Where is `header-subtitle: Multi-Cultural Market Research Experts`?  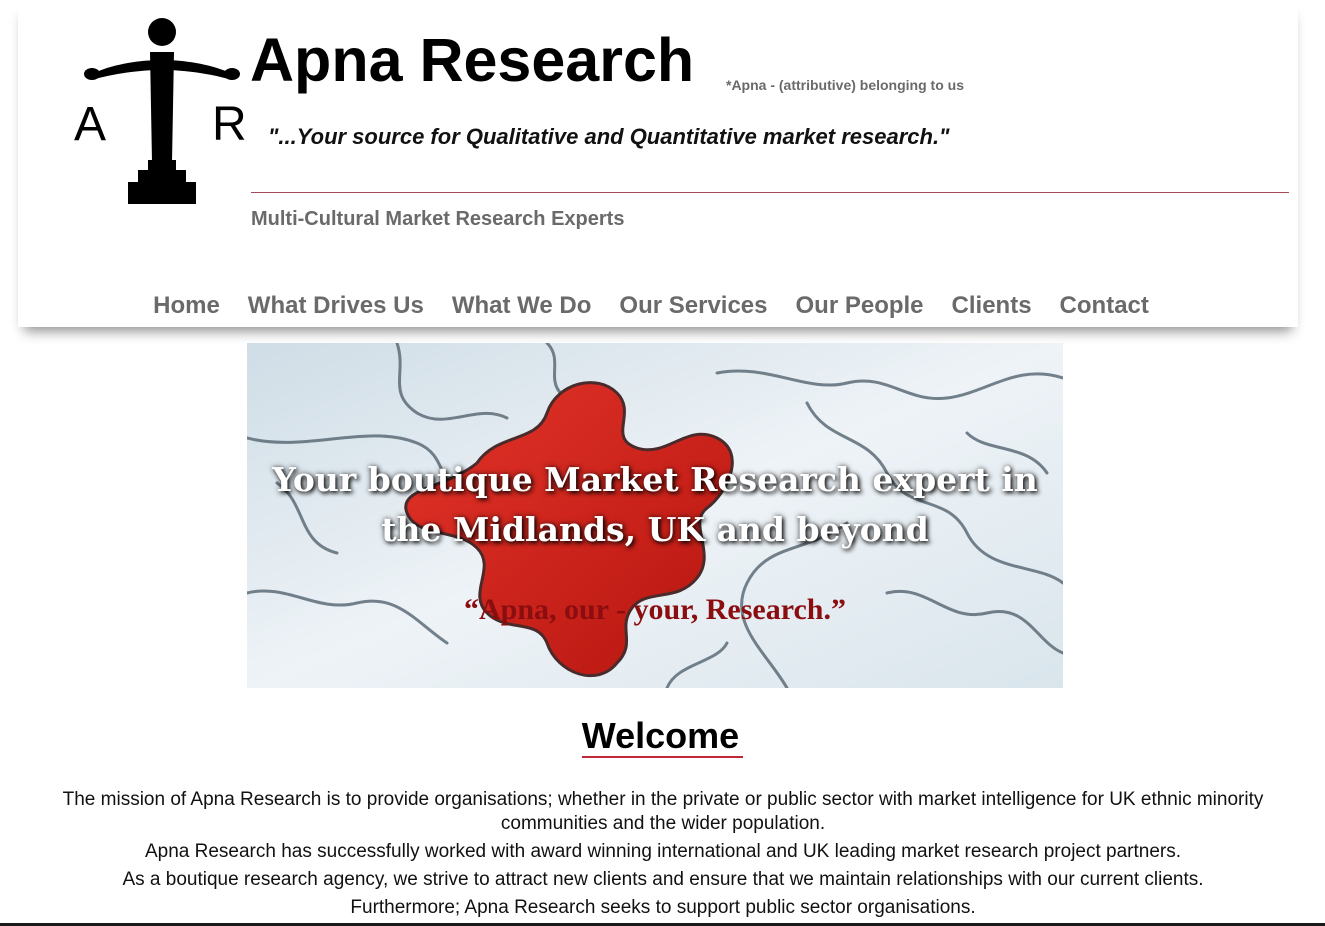
header-subtitle: Multi-Cultural Market Research Experts is located at coordinates (438, 219).